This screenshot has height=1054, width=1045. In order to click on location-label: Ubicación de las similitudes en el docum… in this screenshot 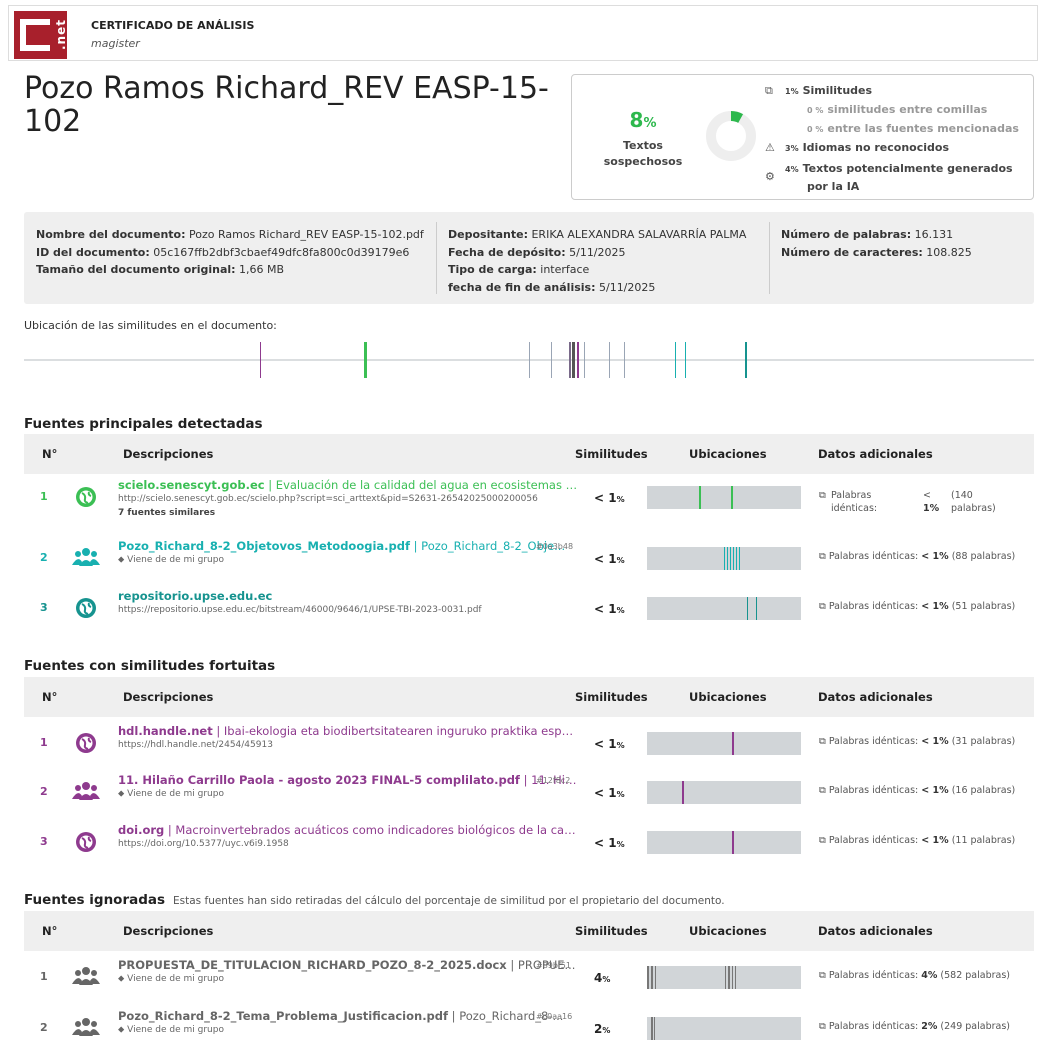, I will do `click(150, 325)`.